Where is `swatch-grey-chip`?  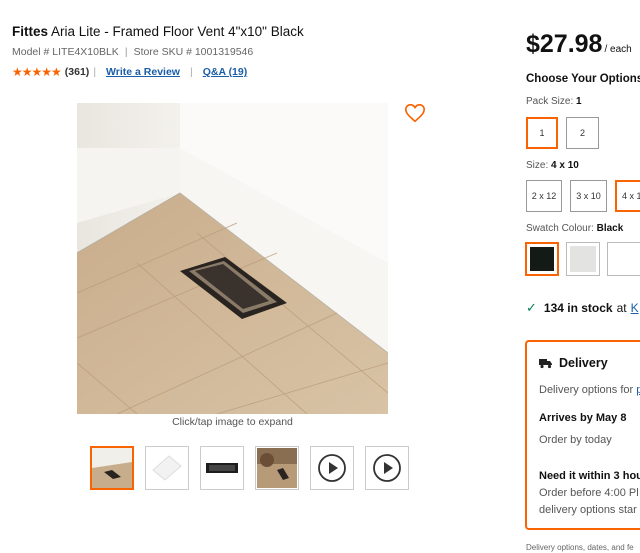 swatch-grey-chip is located at coordinates (583, 259).